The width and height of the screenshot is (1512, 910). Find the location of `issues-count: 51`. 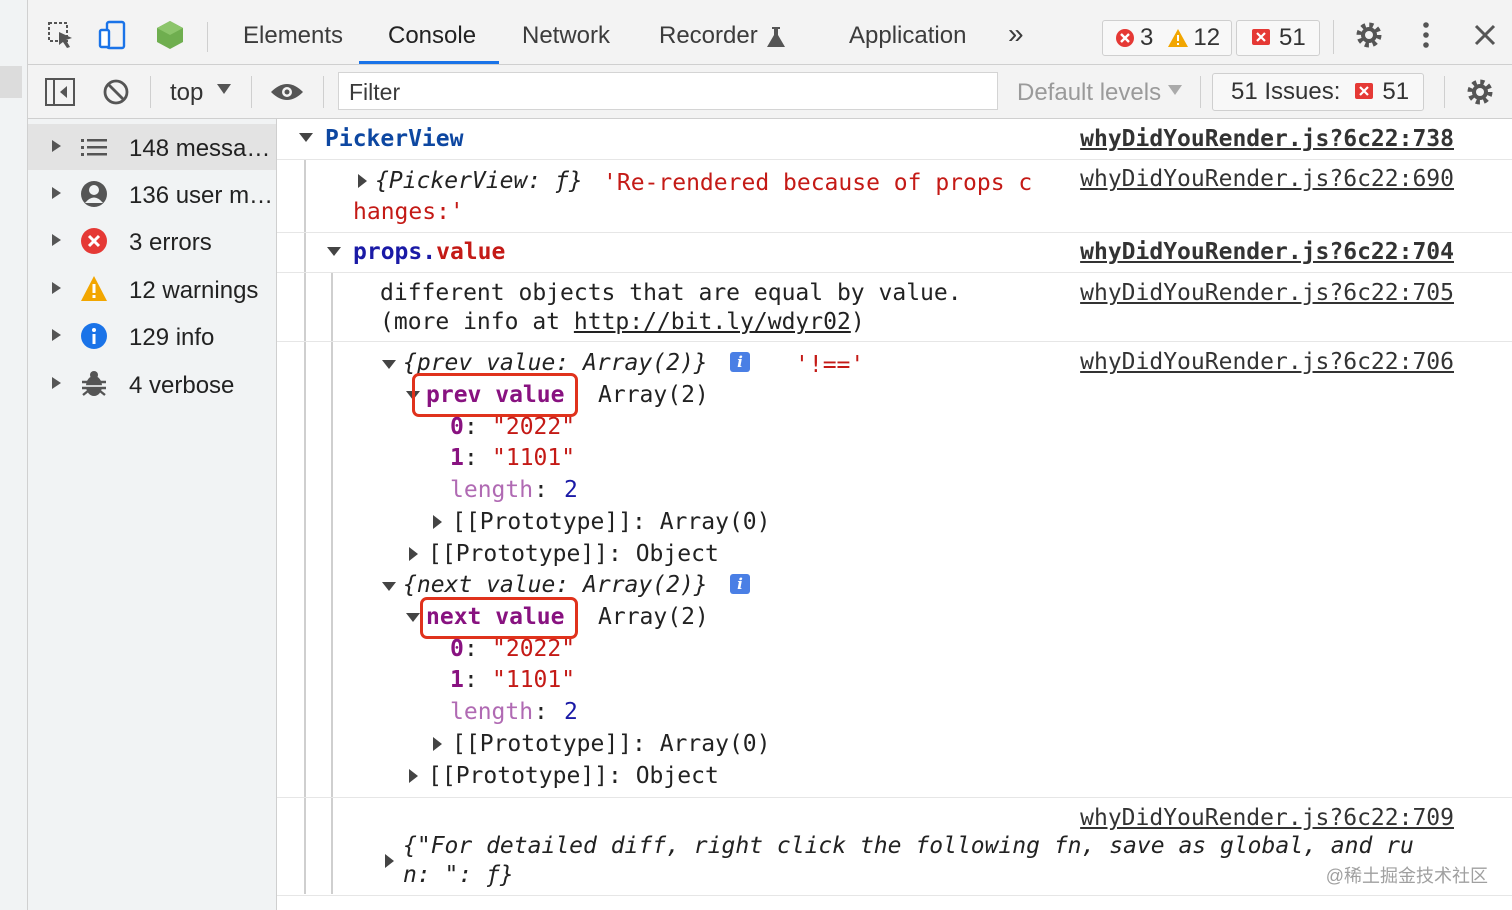

issues-count: 51 is located at coordinates (1292, 37).